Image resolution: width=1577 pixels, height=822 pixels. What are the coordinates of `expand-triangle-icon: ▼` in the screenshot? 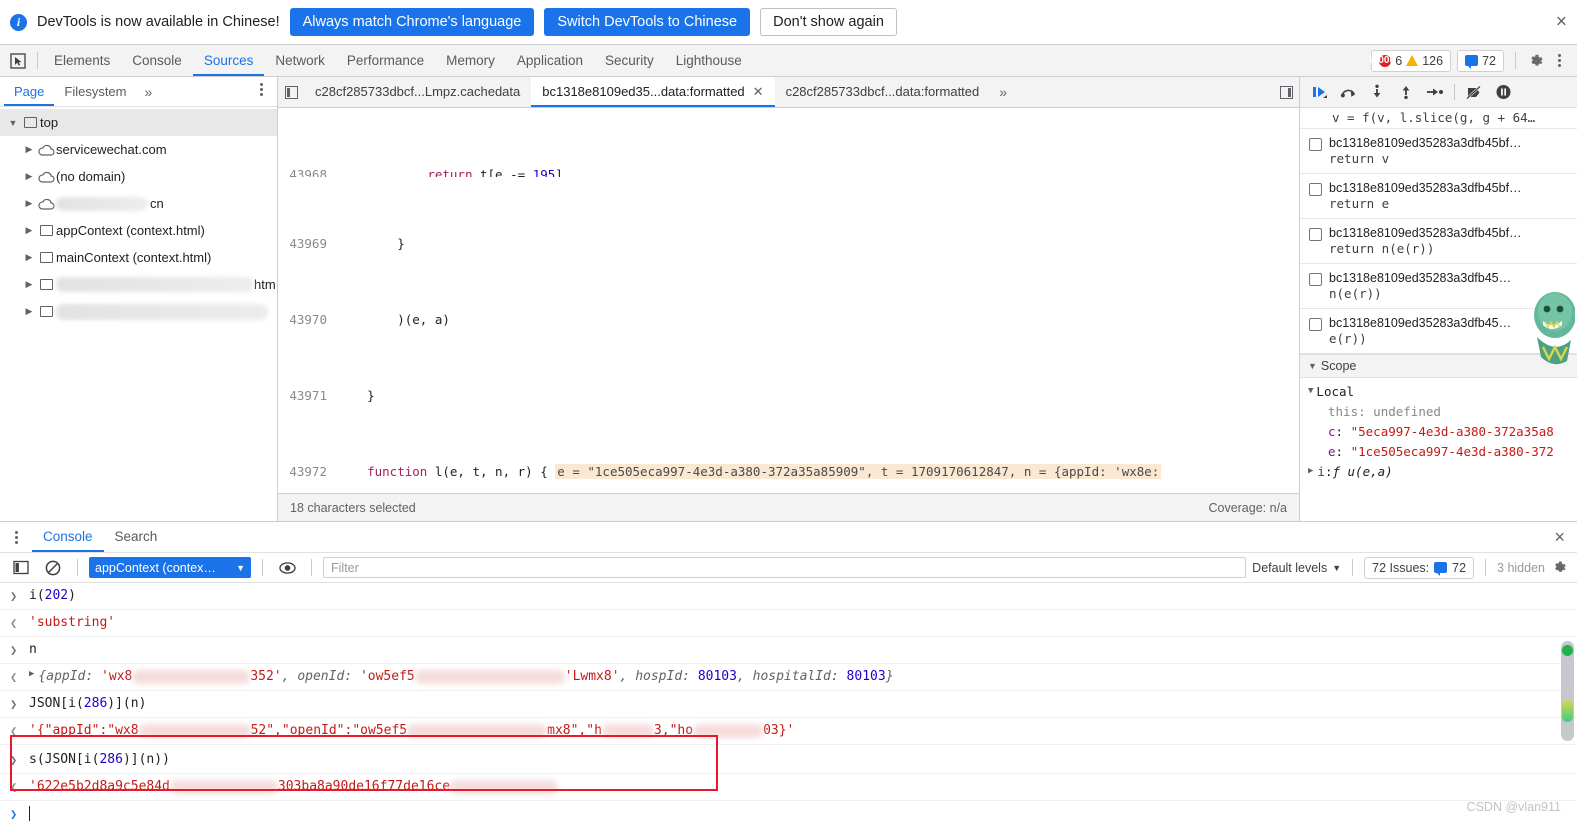 It's located at (13, 123).